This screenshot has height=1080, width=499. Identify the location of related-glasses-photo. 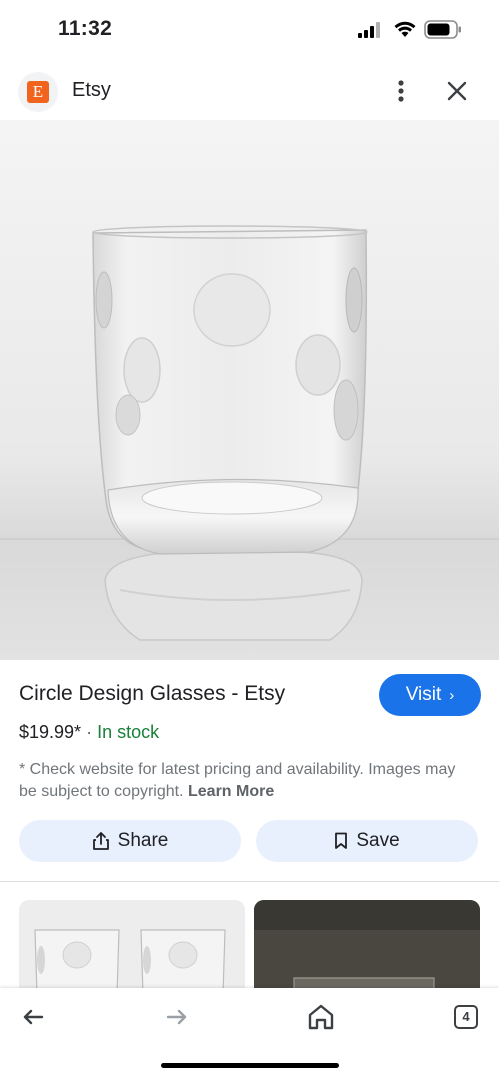
(132, 947).